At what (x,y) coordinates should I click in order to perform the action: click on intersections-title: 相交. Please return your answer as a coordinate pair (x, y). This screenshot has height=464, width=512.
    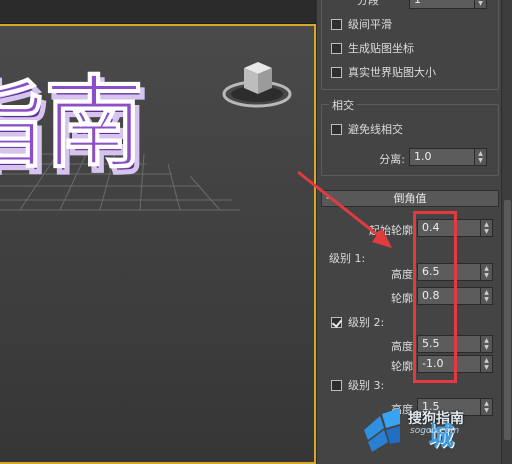
    Looking at the image, I should click on (343, 105).